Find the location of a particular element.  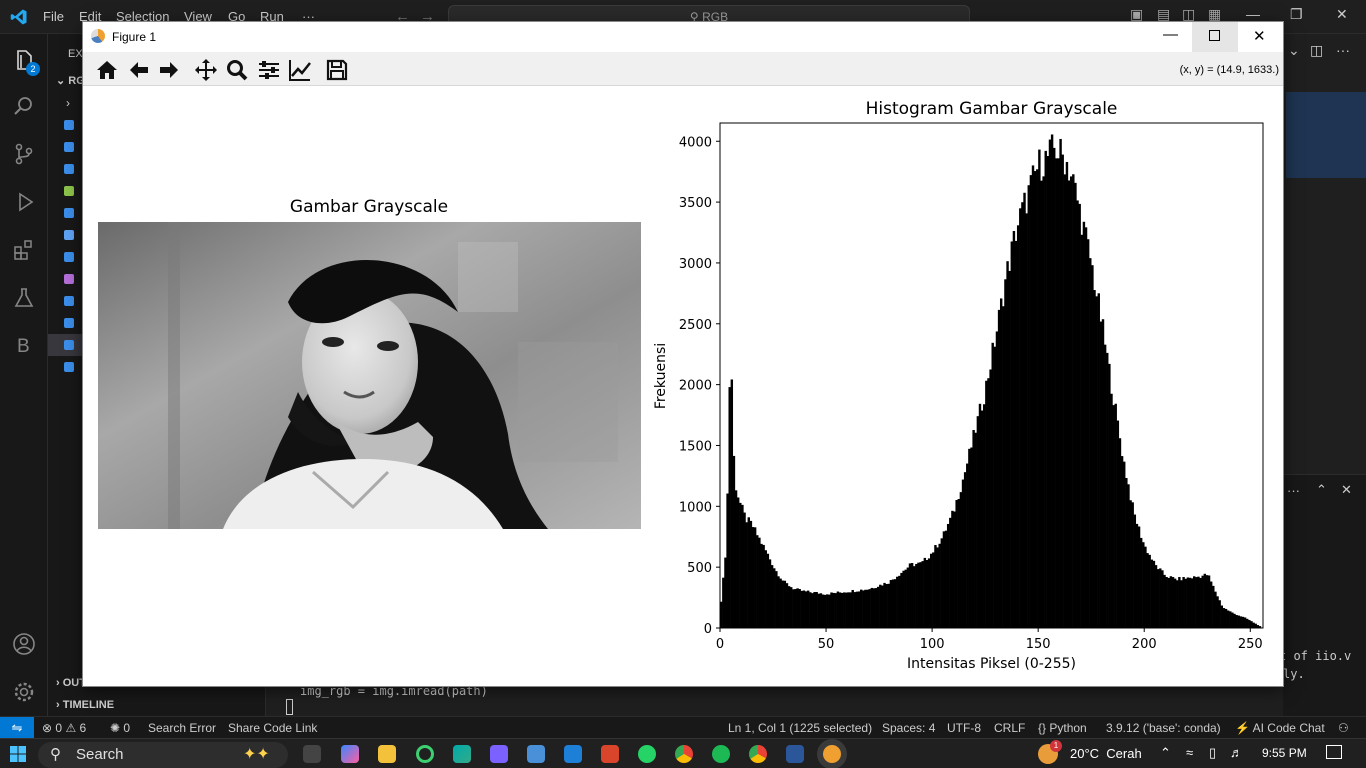

run-debug-icon is located at coordinates (24, 202).